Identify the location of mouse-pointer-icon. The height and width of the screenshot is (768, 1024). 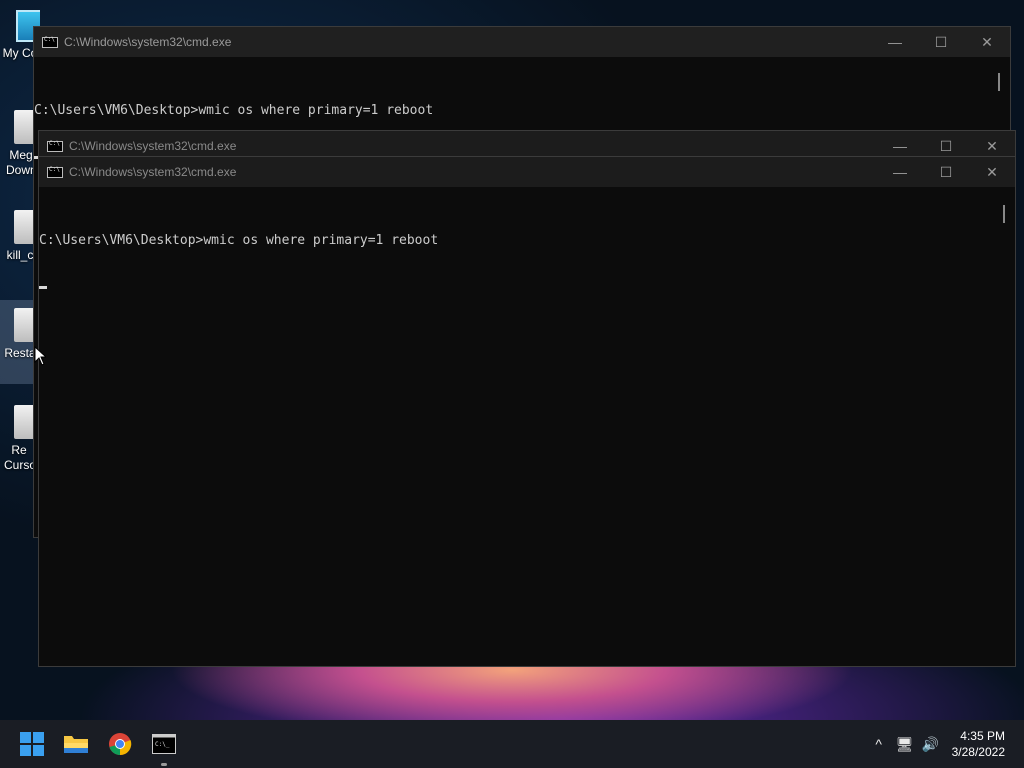
(40, 356).